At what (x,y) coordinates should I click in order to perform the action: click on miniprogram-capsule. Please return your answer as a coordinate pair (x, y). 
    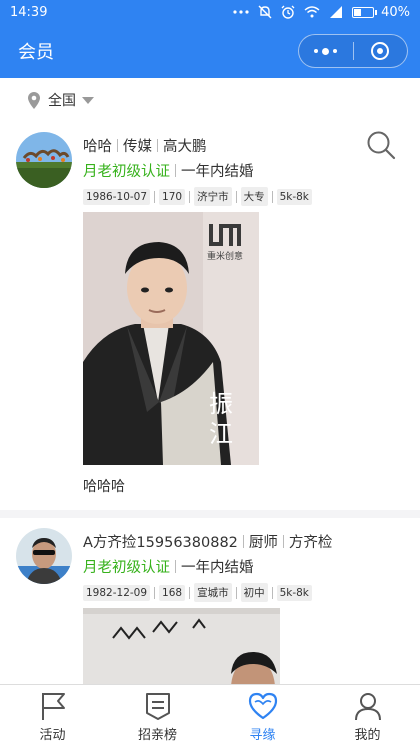
    Looking at the image, I should click on (353, 51).